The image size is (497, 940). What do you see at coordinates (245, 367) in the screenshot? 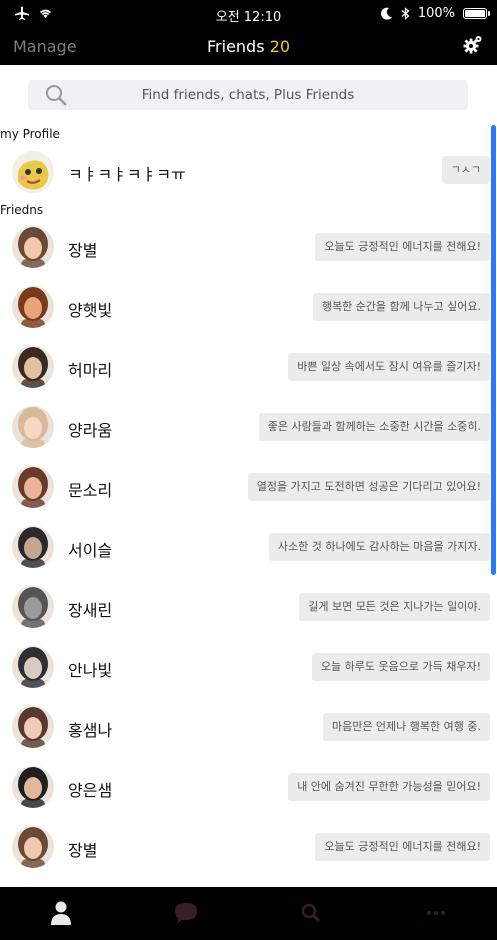
I see `list-item: 허마리 바쁜 일상 속에서도 잠시 여유를 즐기자!` at bounding box center [245, 367].